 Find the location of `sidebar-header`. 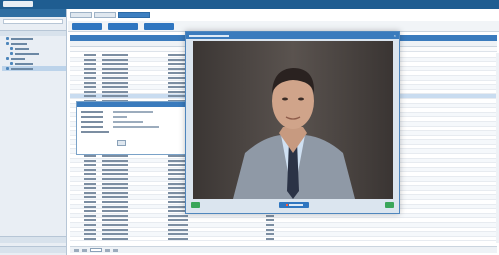

sidebar-header is located at coordinates (33, 13).